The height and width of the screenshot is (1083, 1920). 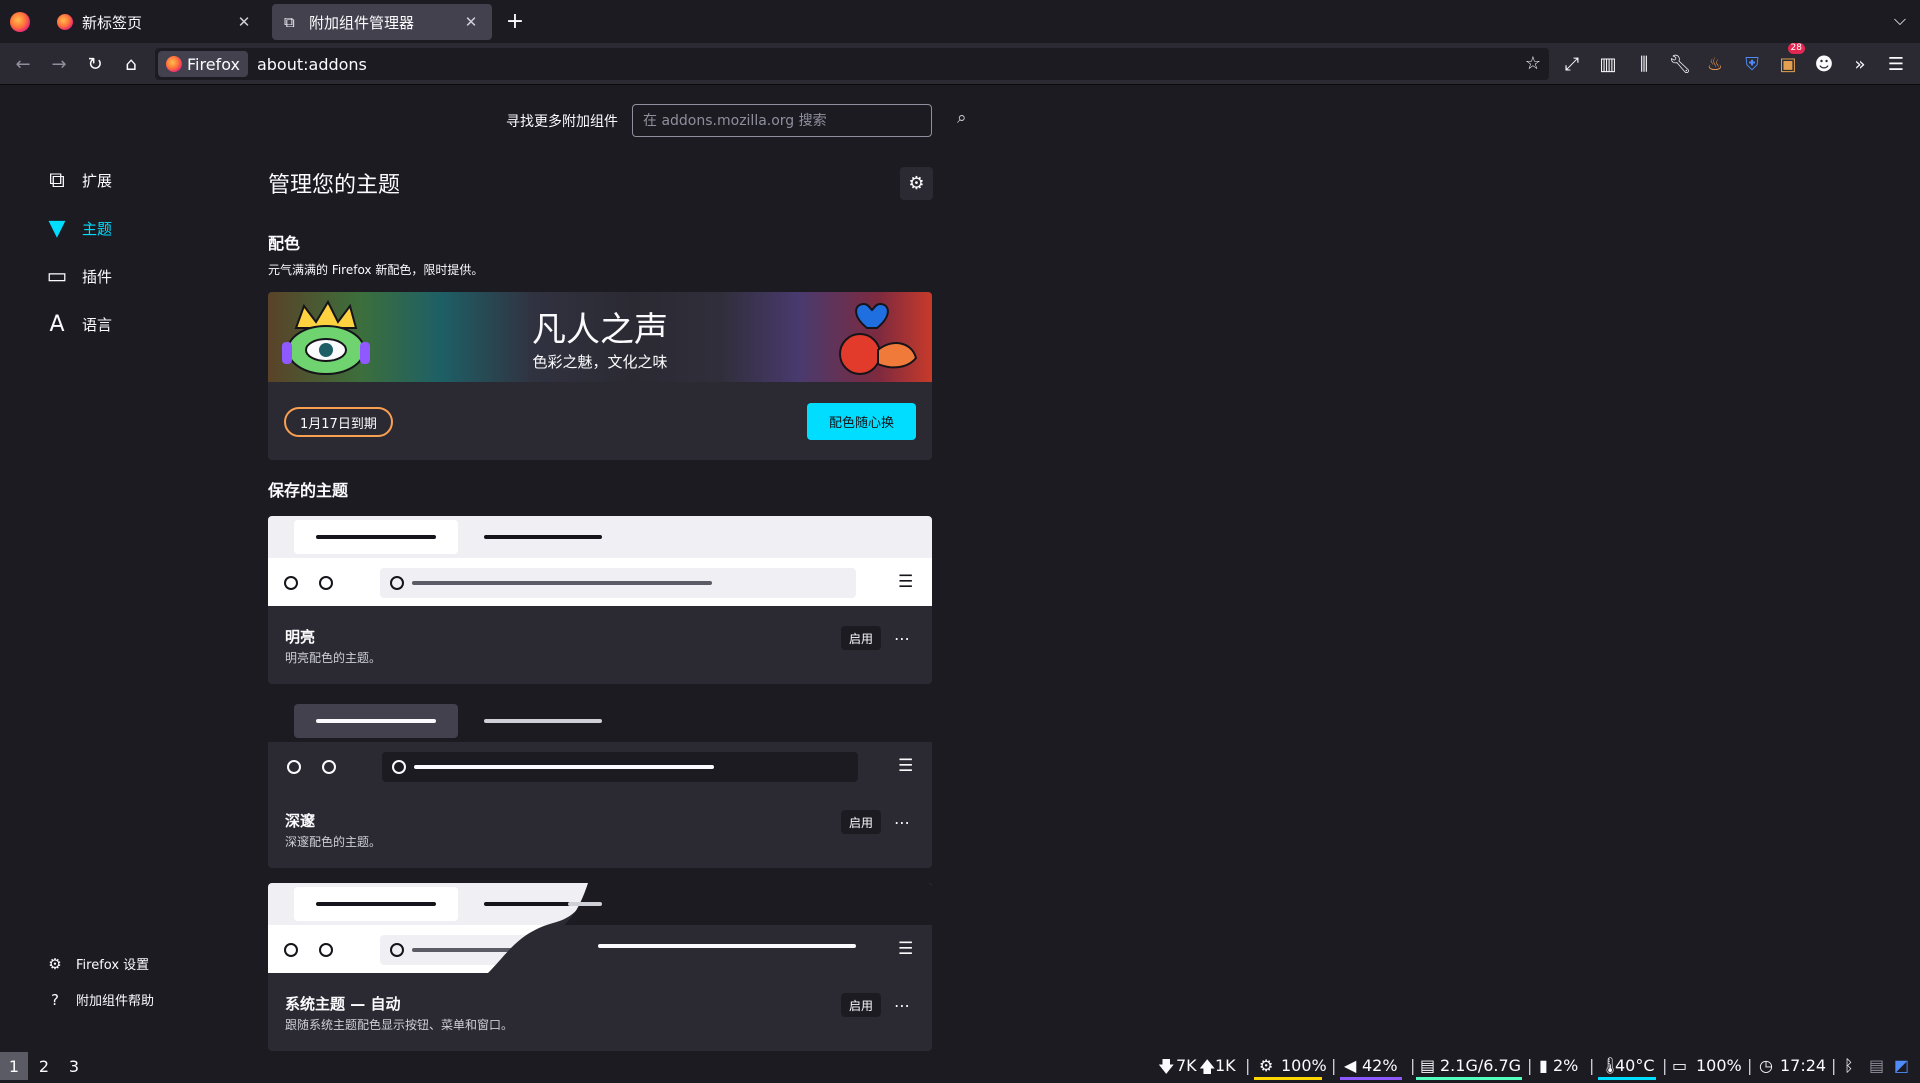 I want to click on sidebar-toggle-icon: ▥, so click(x=1608, y=64).